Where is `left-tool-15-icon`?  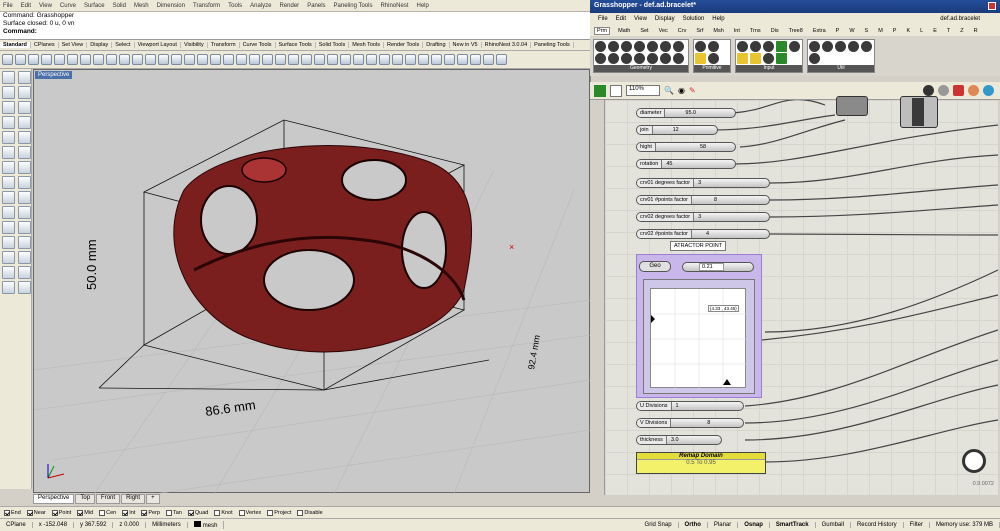 left-tool-15-icon is located at coordinates (8, 182).